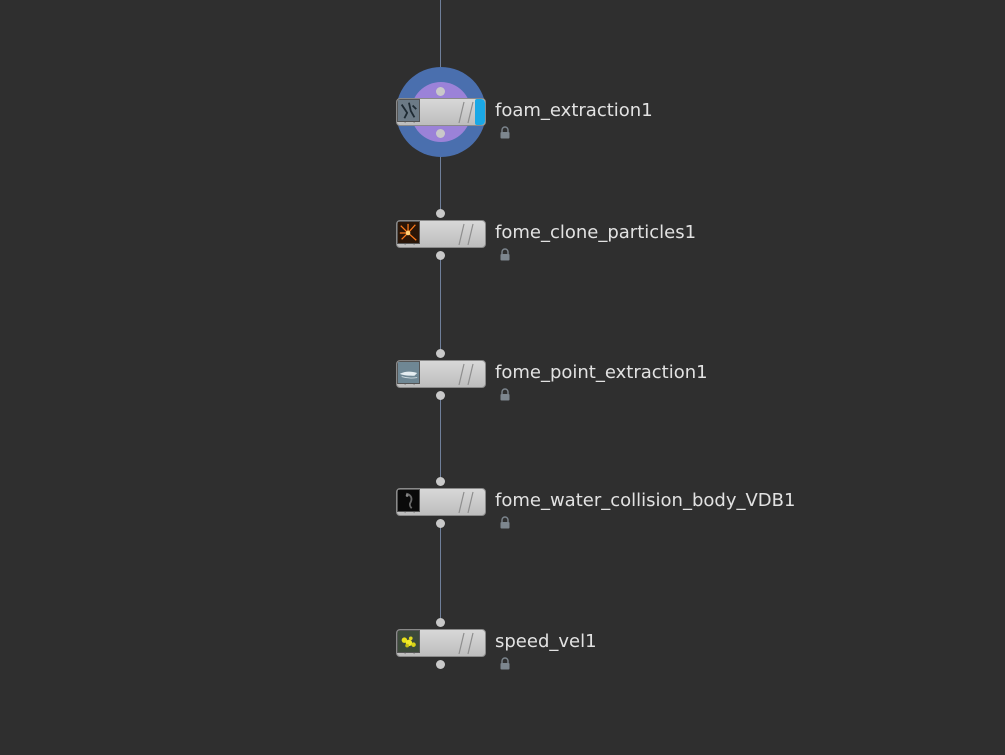 Image resolution: width=1005 pixels, height=755 pixels. What do you see at coordinates (440, 304) in the screenshot?
I see `wire-clone-to-point` at bounding box center [440, 304].